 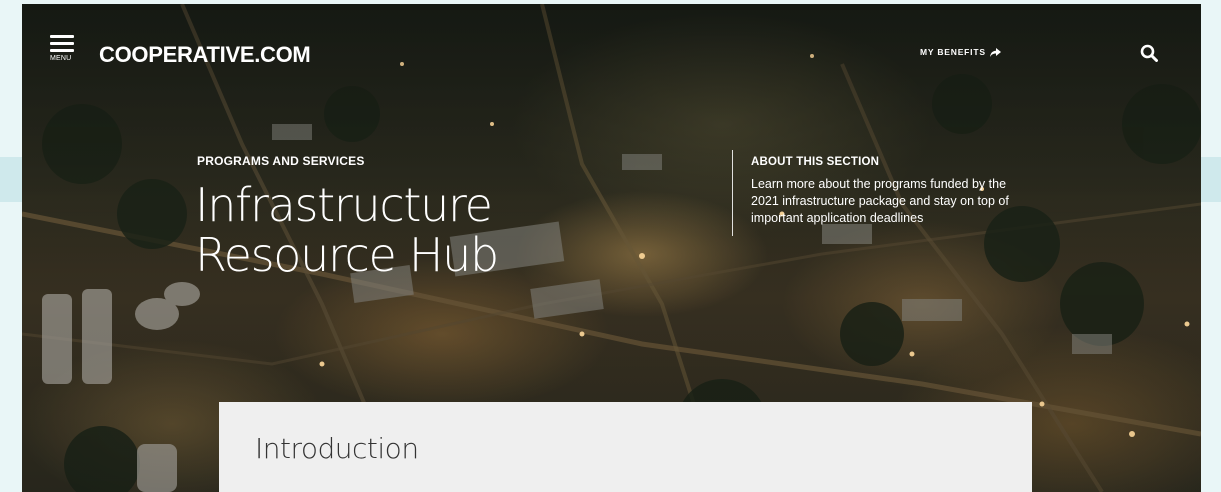 I want to click on introduction-heading: Introduction, so click(x=337, y=448).